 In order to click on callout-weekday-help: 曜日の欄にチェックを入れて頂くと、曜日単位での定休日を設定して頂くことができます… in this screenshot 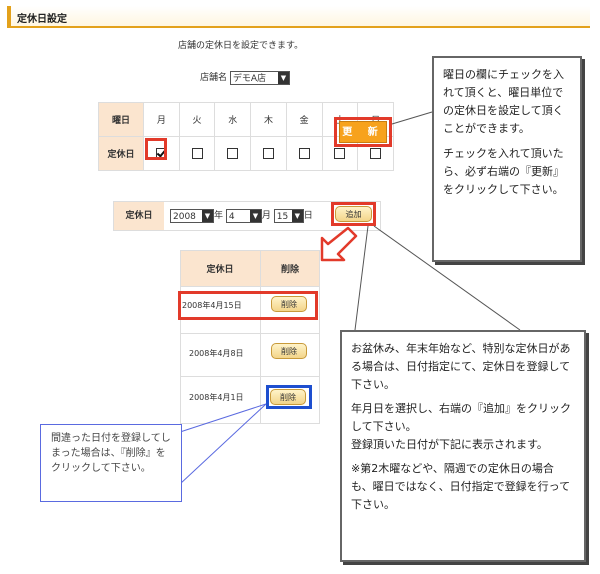, I will do `click(507, 159)`.